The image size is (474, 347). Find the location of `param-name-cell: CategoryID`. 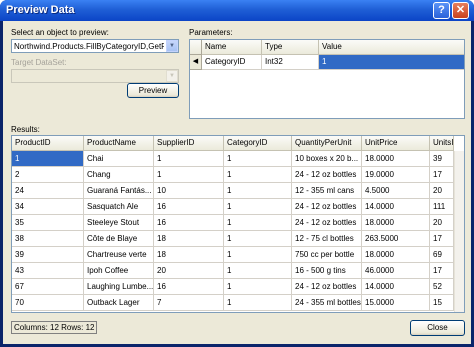

param-name-cell: CategoryID is located at coordinates (232, 62).